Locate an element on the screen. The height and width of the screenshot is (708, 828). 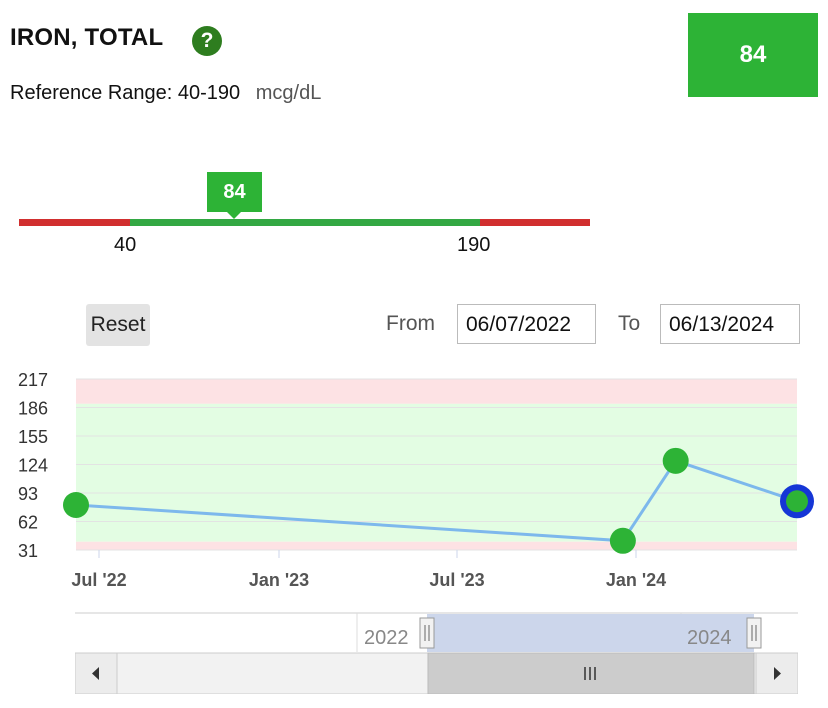
x-tick-label: Jul '22 is located at coordinates (98, 580).